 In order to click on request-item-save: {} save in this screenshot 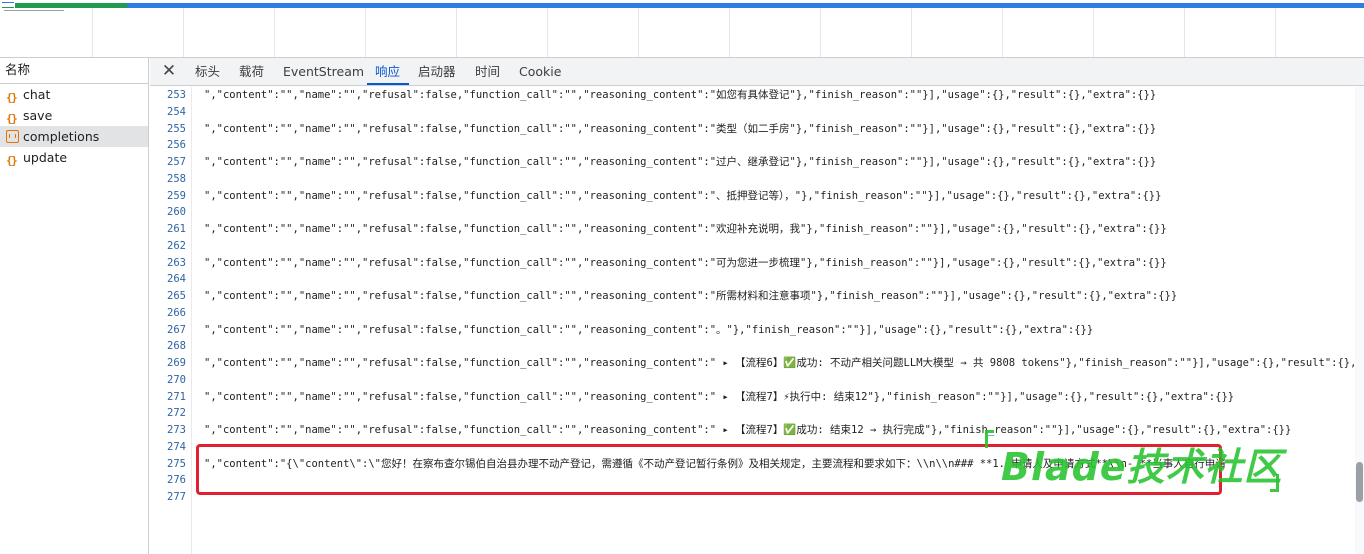, I will do `click(74, 115)`.